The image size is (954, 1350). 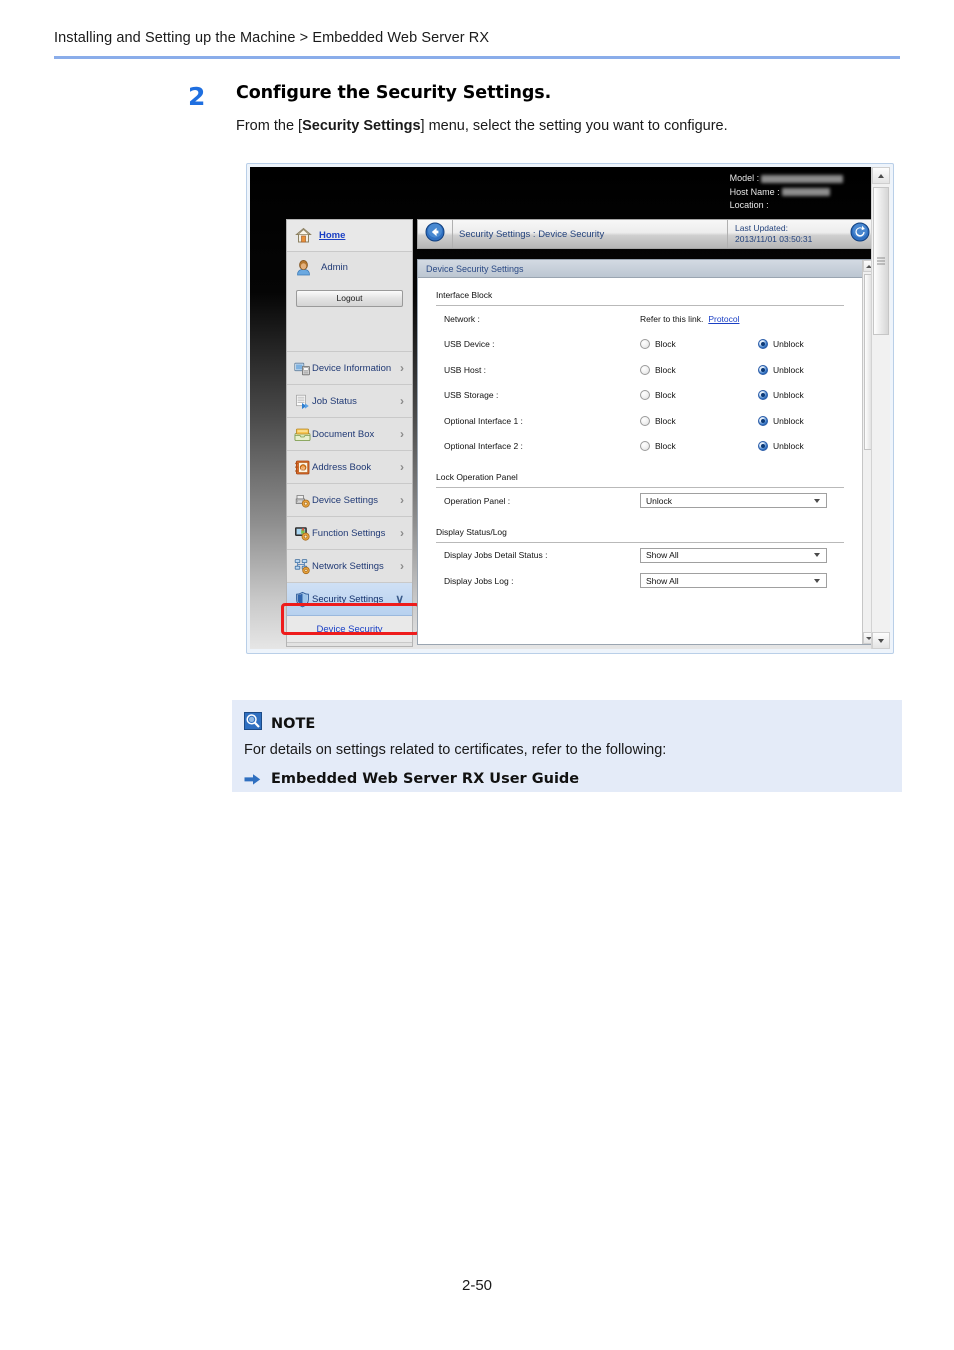 I want to click on note-title: NOTE, so click(x=293, y=723).